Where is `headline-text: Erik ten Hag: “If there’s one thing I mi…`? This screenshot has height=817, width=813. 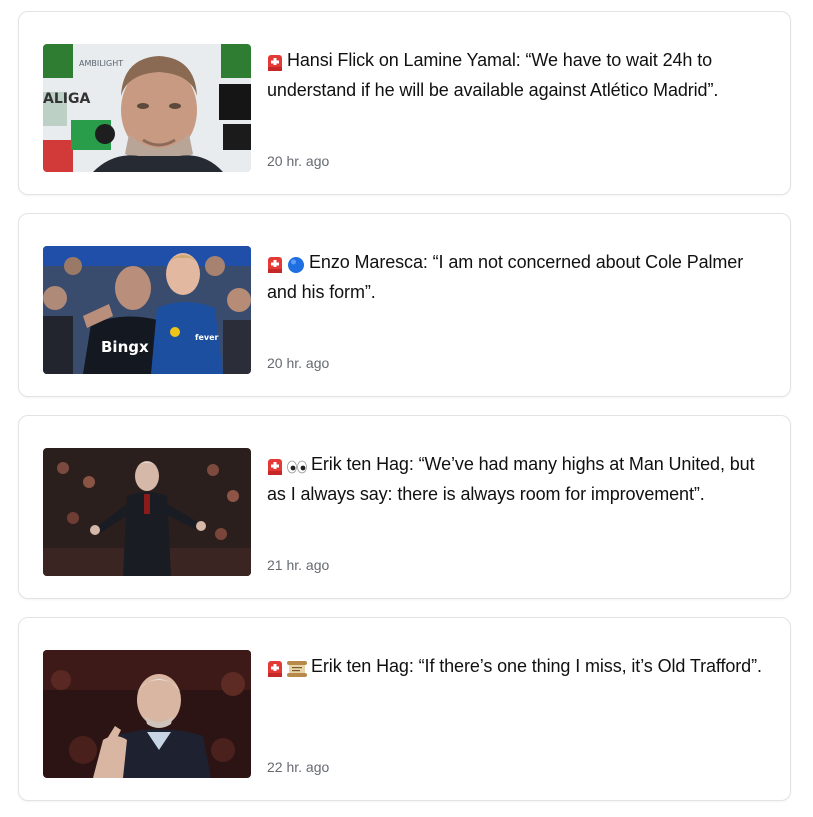
headline-text: Erik ten Hag: “If there’s one thing I mi… is located at coordinates (536, 666).